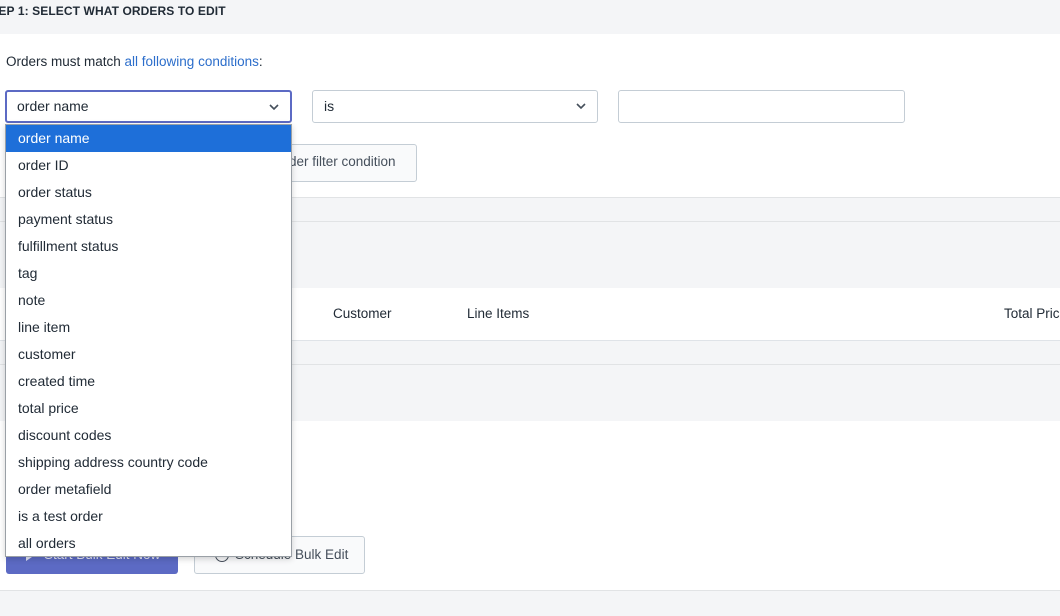 This screenshot has width=1060, height=616. I want to click on field-select-value: order name, so click(53, 106).